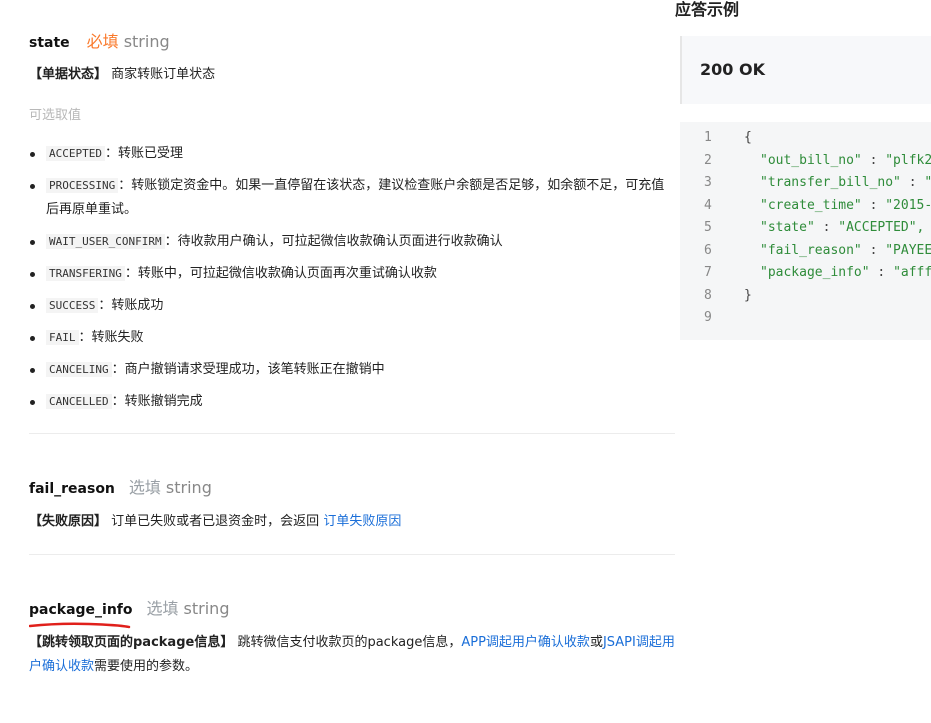 The image size is (931, 723). Describe the element at coordinates (830, 182) in the screenshot. I see `json-key: "transfer_bill_no"` at that location.